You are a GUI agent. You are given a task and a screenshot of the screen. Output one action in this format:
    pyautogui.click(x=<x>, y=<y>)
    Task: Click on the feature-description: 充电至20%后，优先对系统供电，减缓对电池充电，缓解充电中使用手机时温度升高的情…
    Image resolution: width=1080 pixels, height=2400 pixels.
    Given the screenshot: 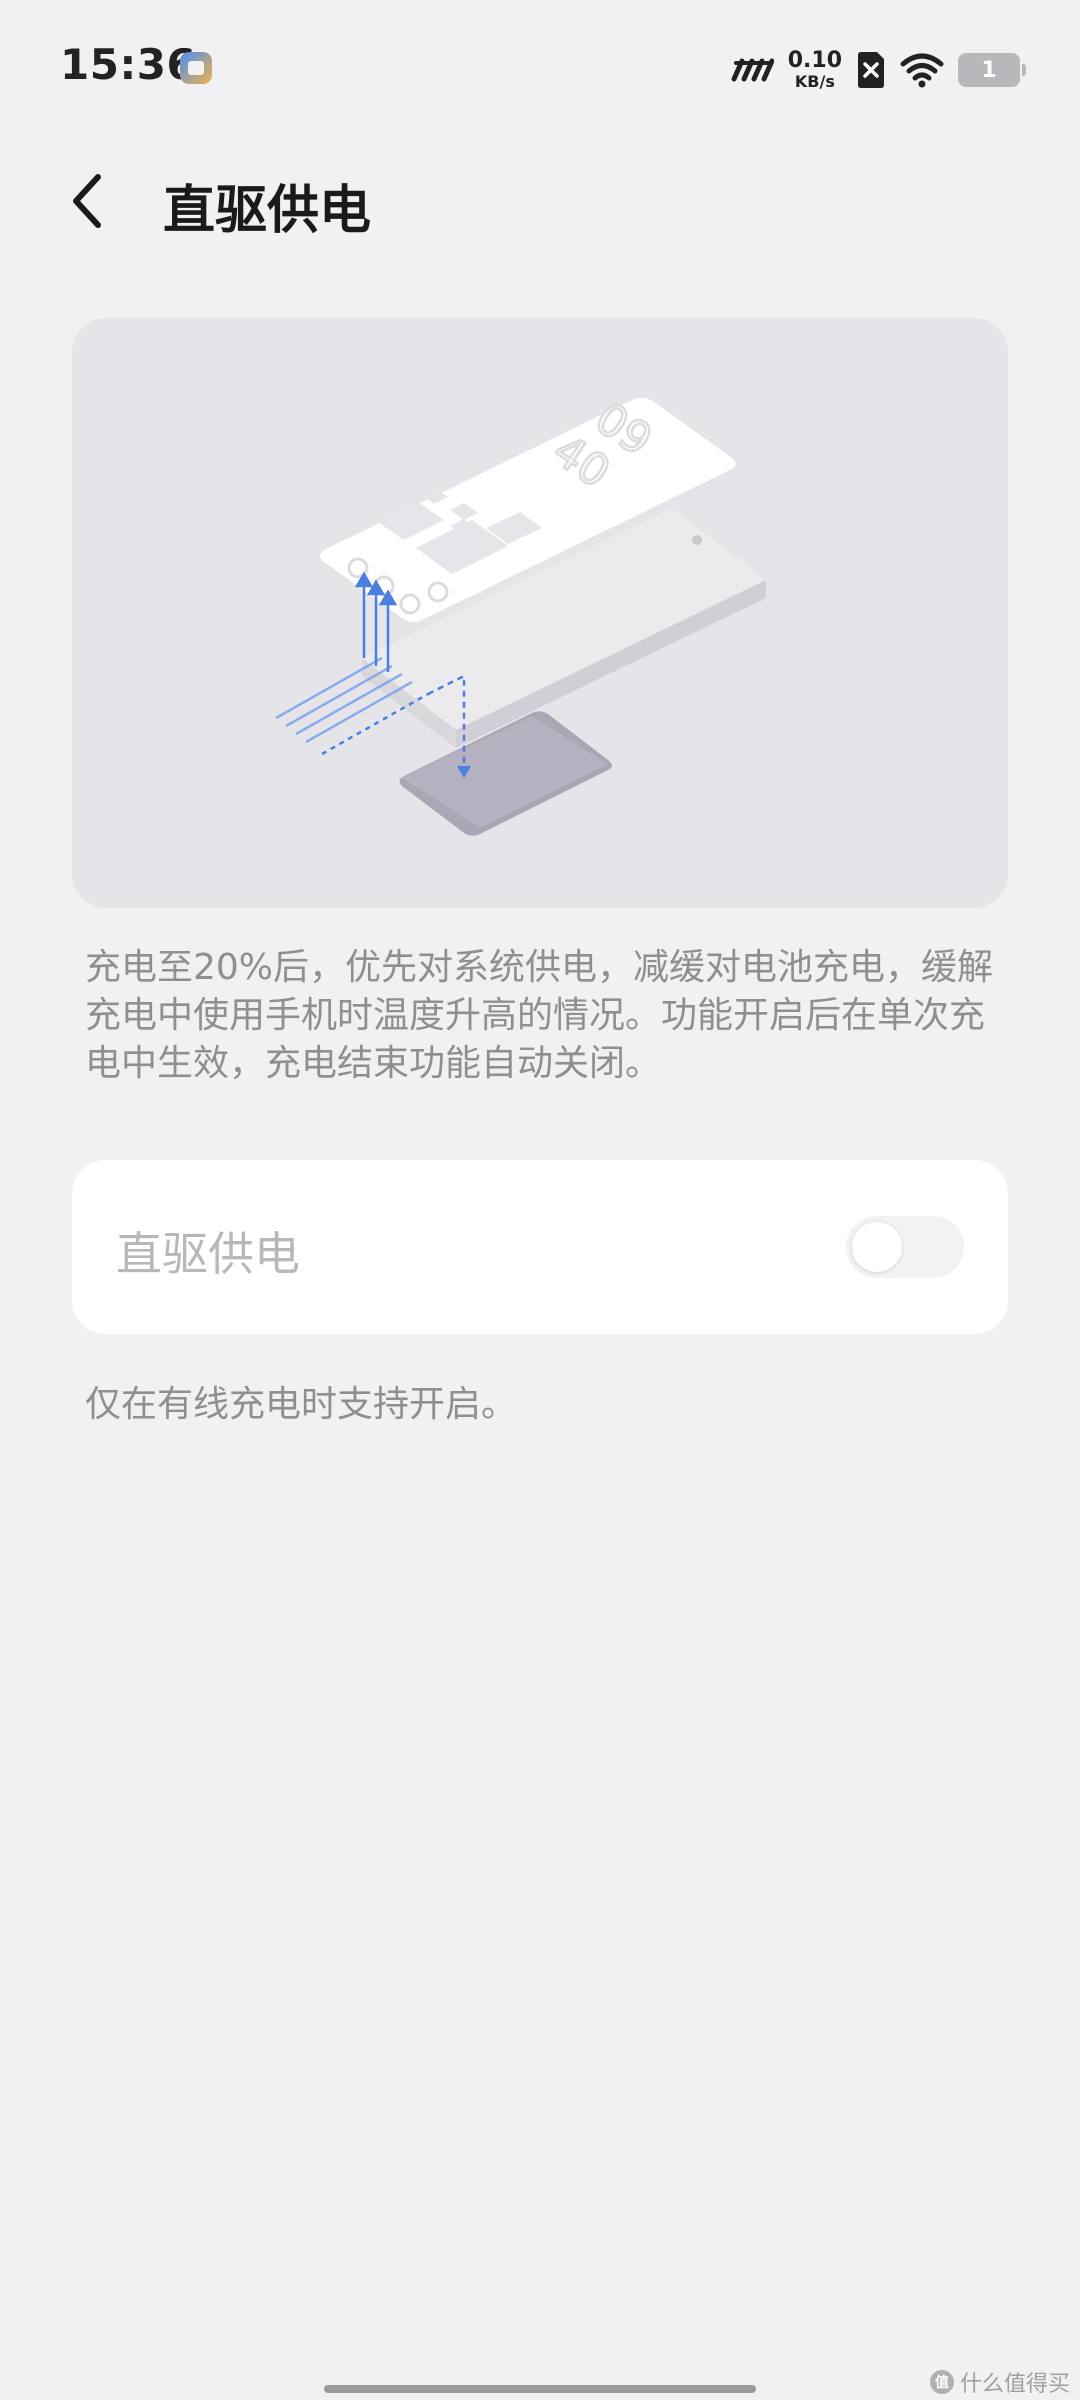 What is the action you would take?
    pyautogui.click(x=539, y=1015)
    